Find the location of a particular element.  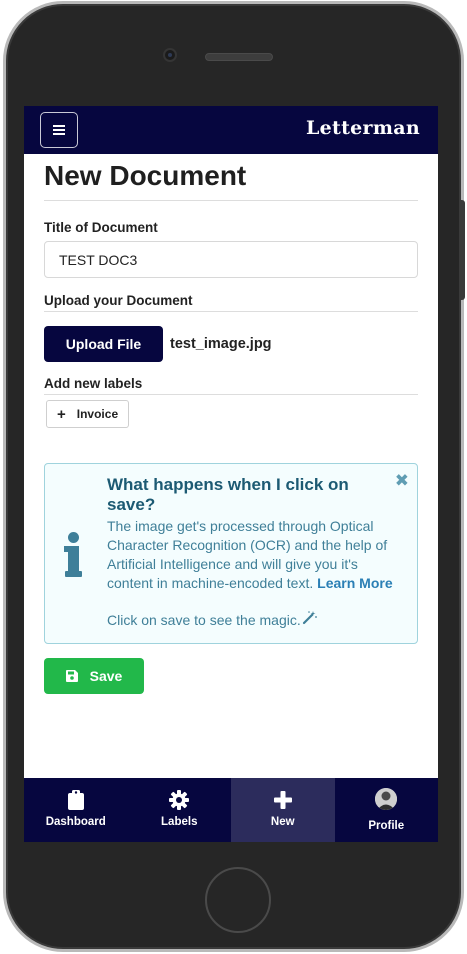

nav-label-profile: Profile is located at coordinates (386, 826).